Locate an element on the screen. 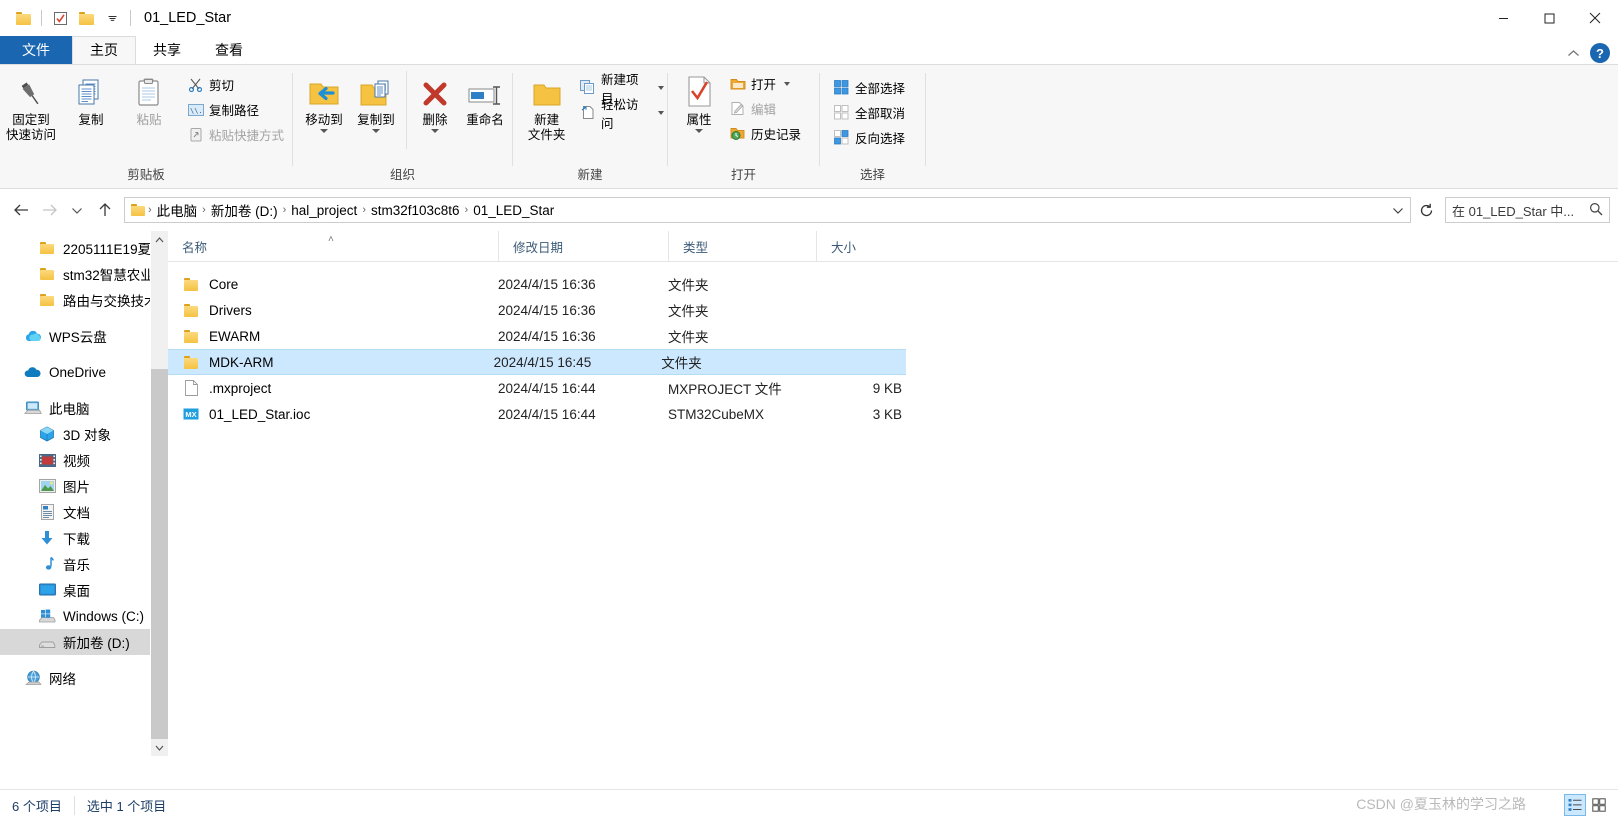  sidebar-scrollbar is located at coordinates (159, 493).